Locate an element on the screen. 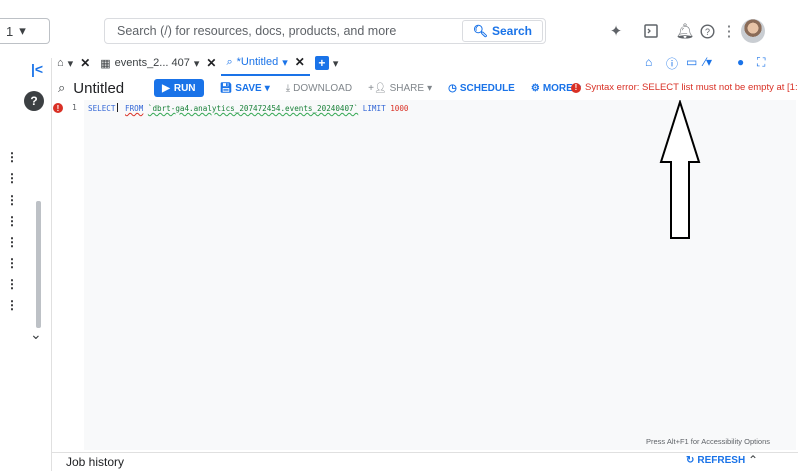 The height and width of the screenshot is (471, 798). keyboard-icon: ▭ is located at coordinates (691, 62).